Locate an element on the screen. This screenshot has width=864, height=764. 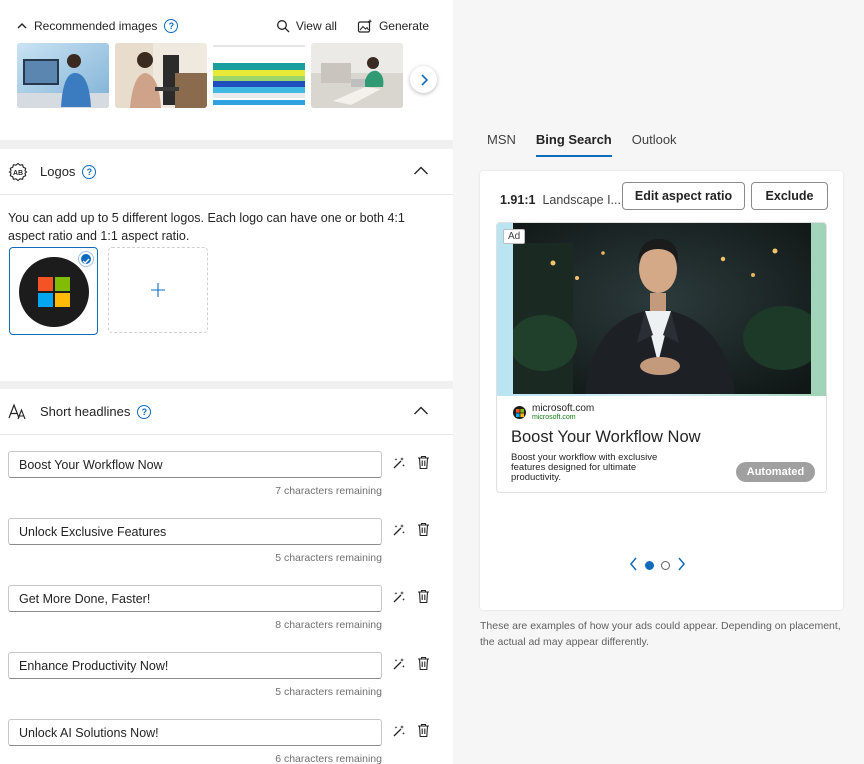
tab-outlook: Outlook is located at coordinates (654, 143).